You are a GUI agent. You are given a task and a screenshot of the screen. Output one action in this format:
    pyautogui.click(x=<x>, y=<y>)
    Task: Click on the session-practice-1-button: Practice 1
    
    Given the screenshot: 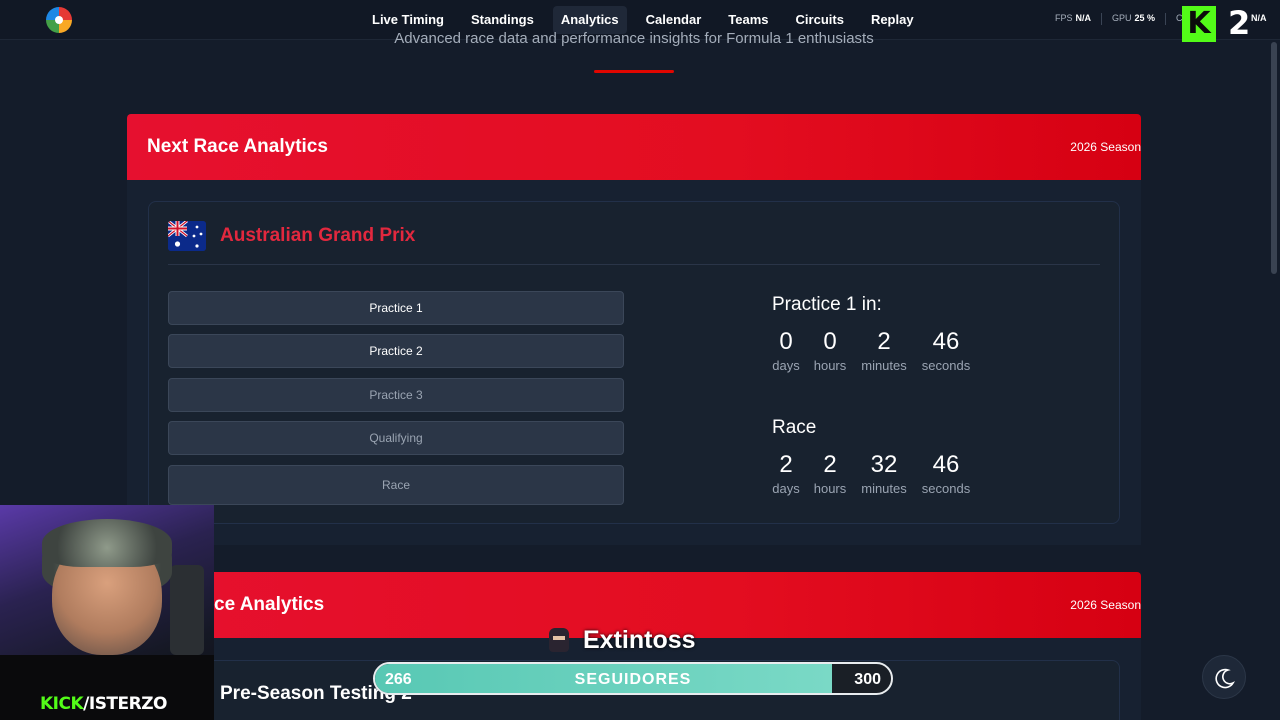 What is the action you would take?
    pyautogui.click(x=396, y=308)
    